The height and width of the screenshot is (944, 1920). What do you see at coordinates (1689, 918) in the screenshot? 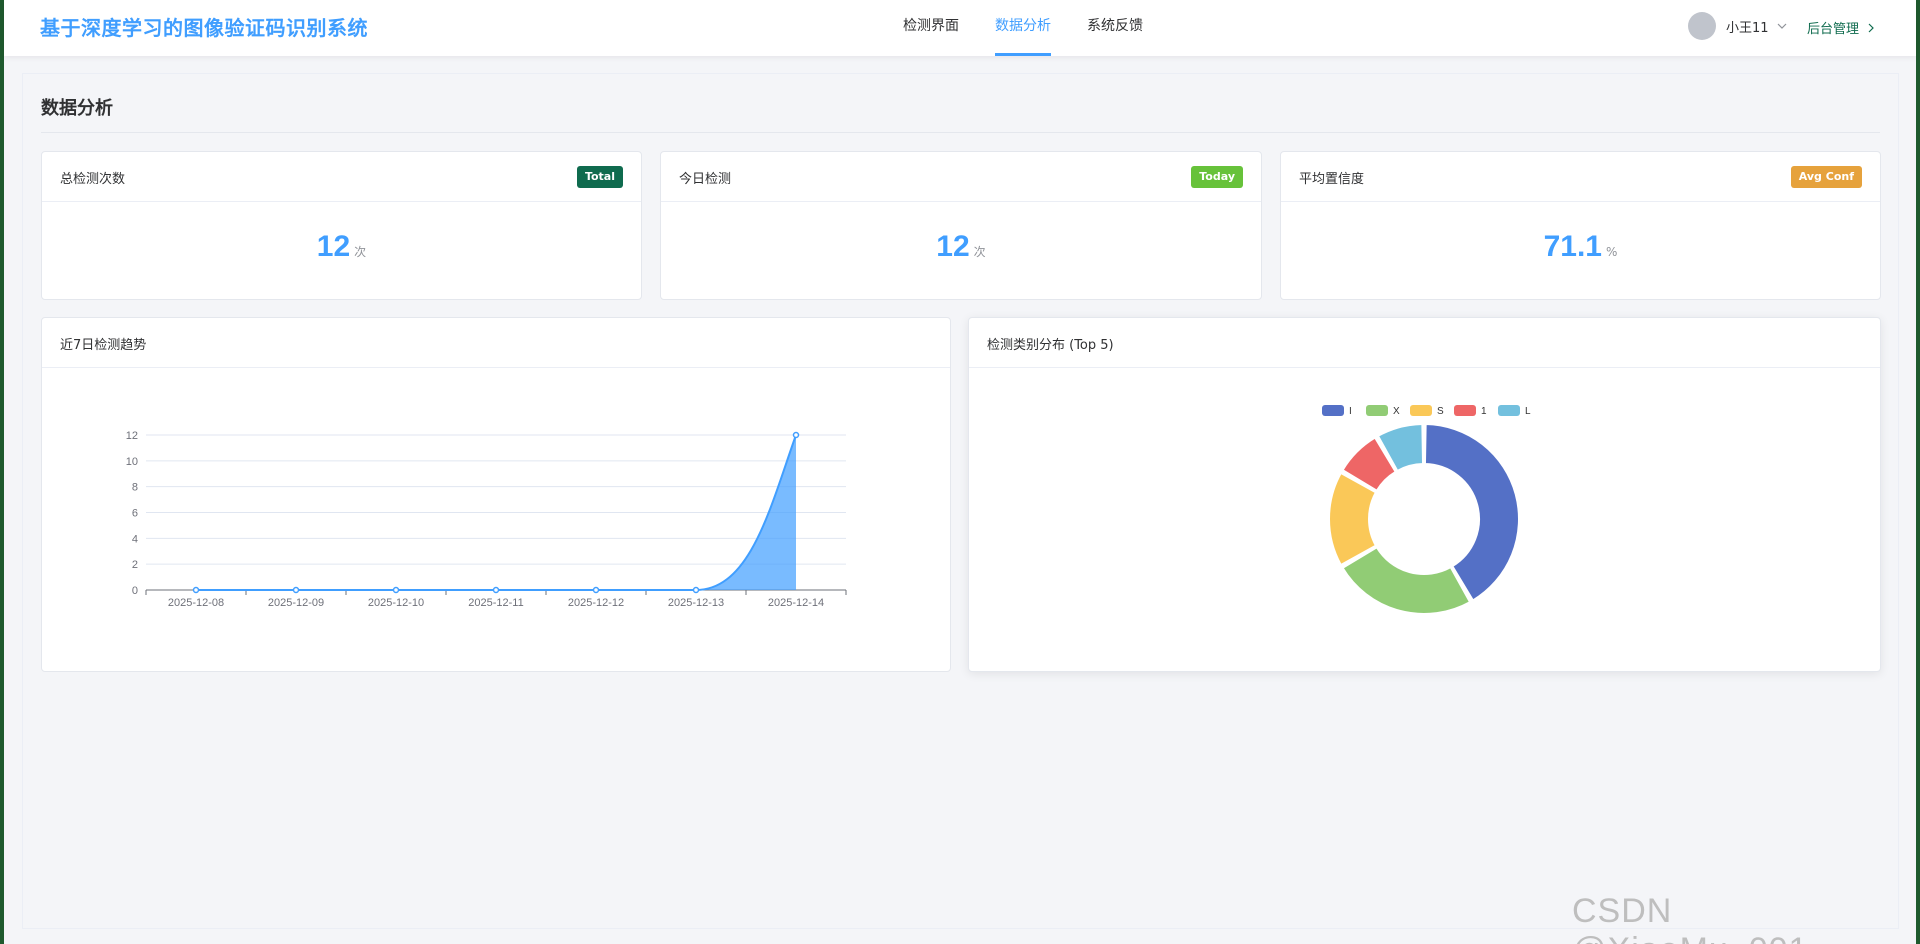
I see `watermark: CSDN @XiaoMu_001` at bounding box center [1689, 918].